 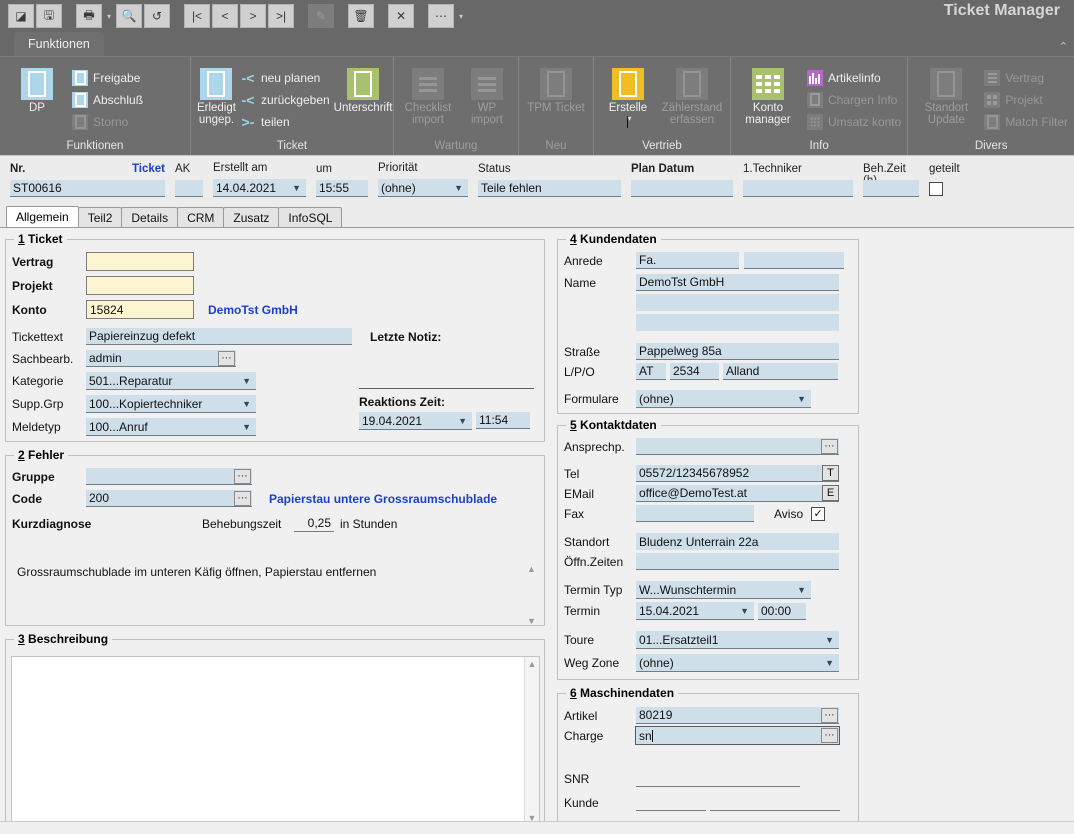 What do you see at coordinates (140, 309) in the screenshot?
I see `konto-input: 15824` at bounding box center [140, 309].